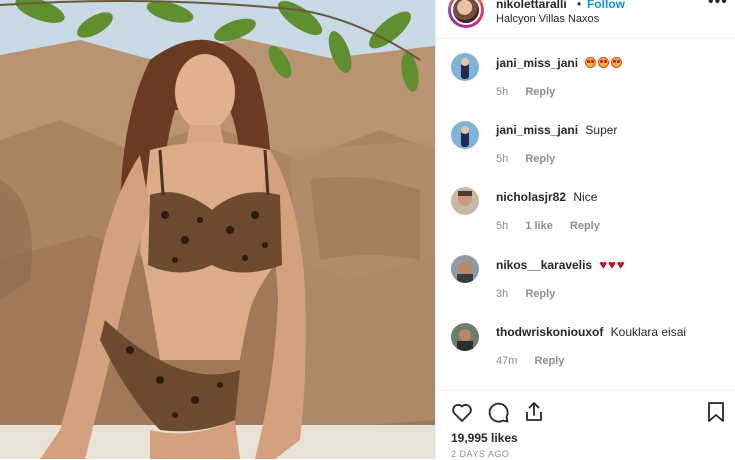 The width and height of the screenshot is (735, 460). I want to click on comment-text: Kouklara eisai, so click(648, 332).